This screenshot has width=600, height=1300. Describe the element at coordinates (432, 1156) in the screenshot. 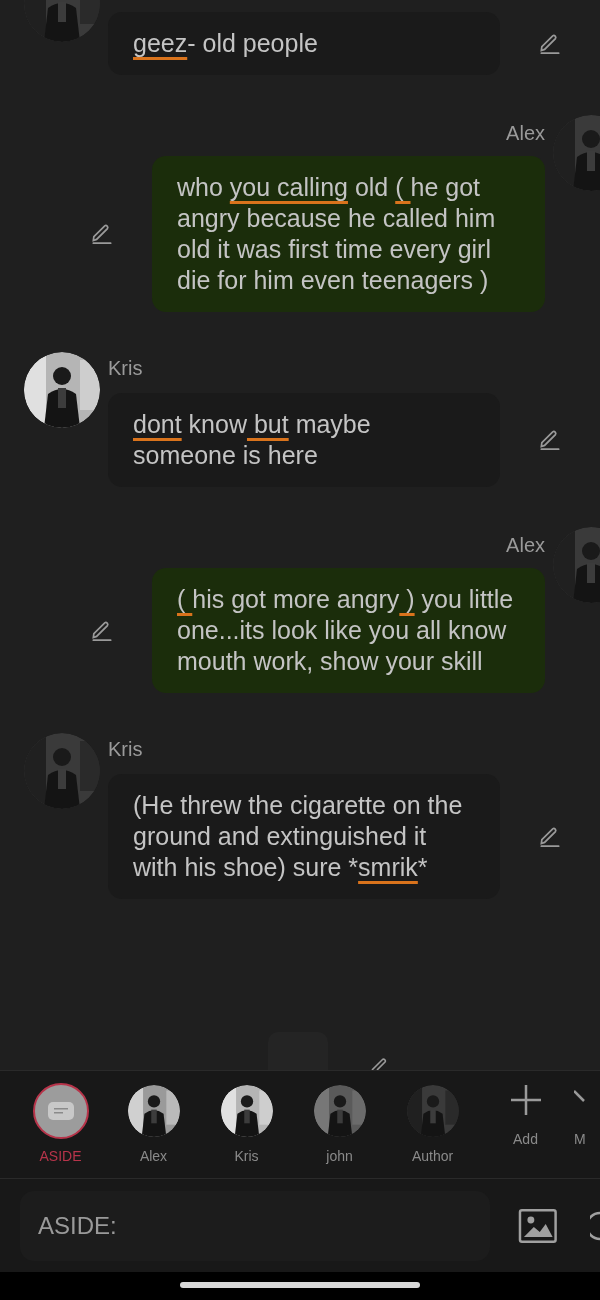

I see `character-label: Author` at that location.